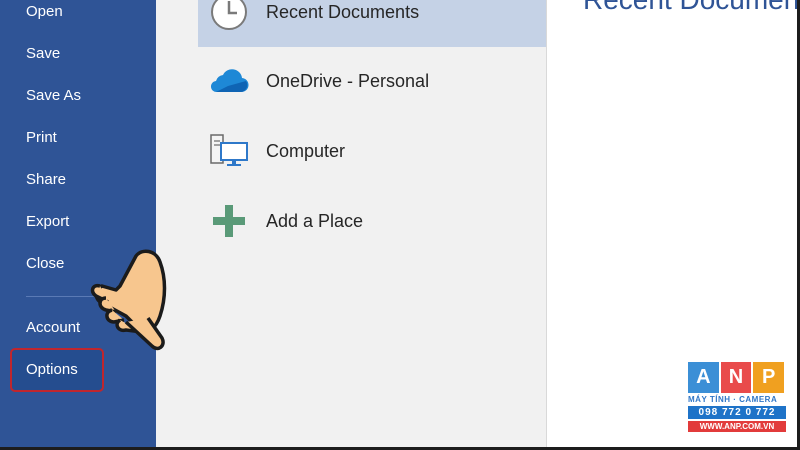 The height and width of the screenshot is (450, 800). Describe the element at coordinates (56, 138) in the screenshot. I see `sidebar-item-print: Print` at that location.